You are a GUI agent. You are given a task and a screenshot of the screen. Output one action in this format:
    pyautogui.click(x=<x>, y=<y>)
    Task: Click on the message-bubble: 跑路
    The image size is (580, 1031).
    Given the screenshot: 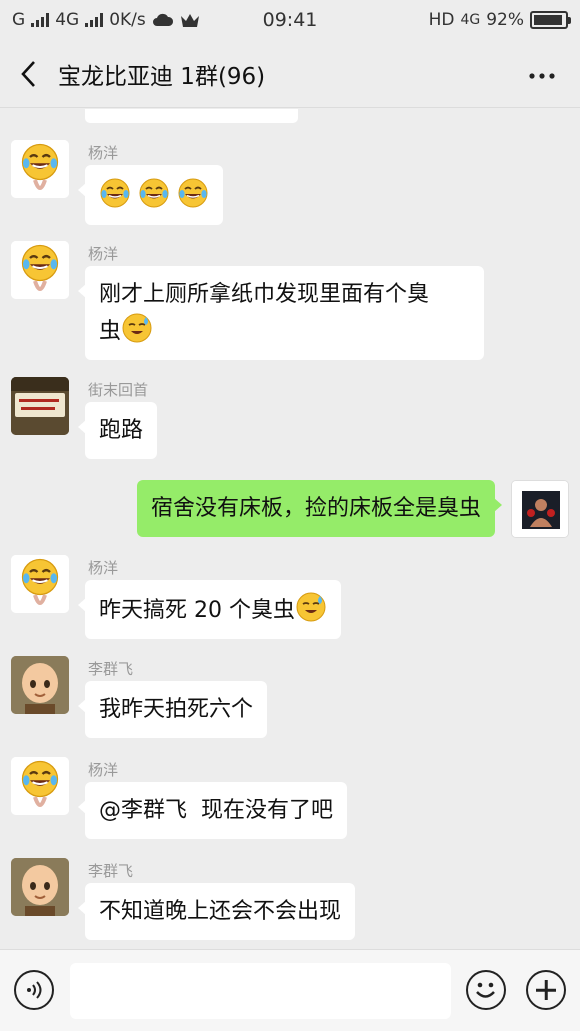 What is the action you would take?
    pyautogui.click(x=117, y=430)
    